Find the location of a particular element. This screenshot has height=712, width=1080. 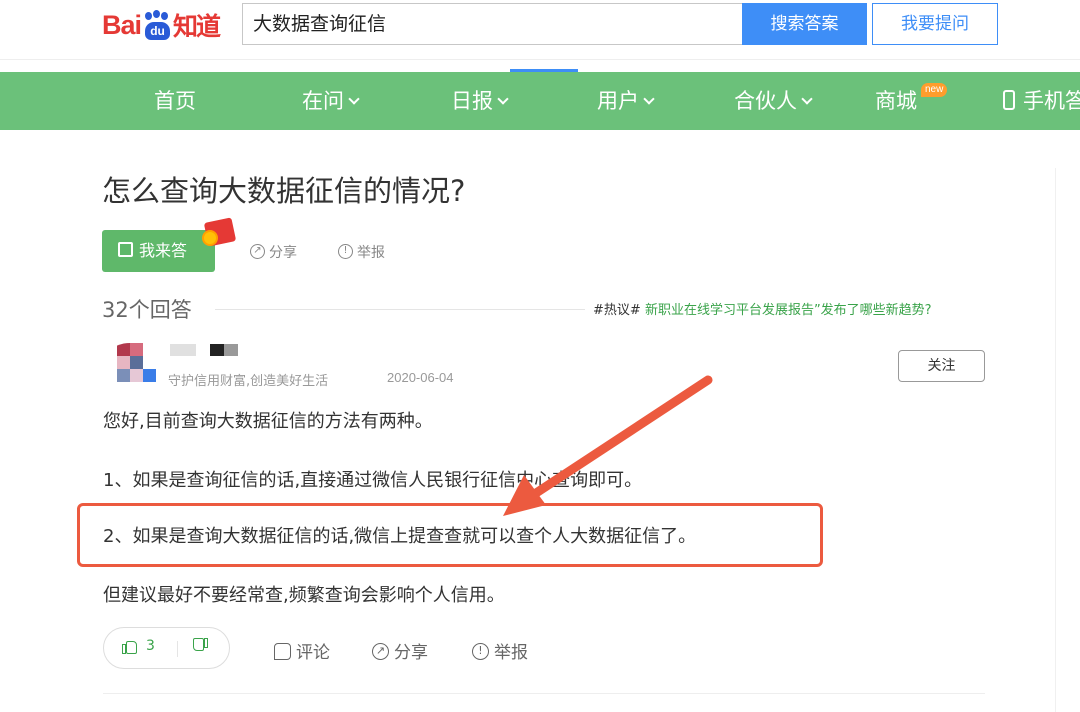

hot-topic-link: #热议# 新职业在线学习平台发展报告”发布了哪些新趋势? is located at coordinates (762, 308).